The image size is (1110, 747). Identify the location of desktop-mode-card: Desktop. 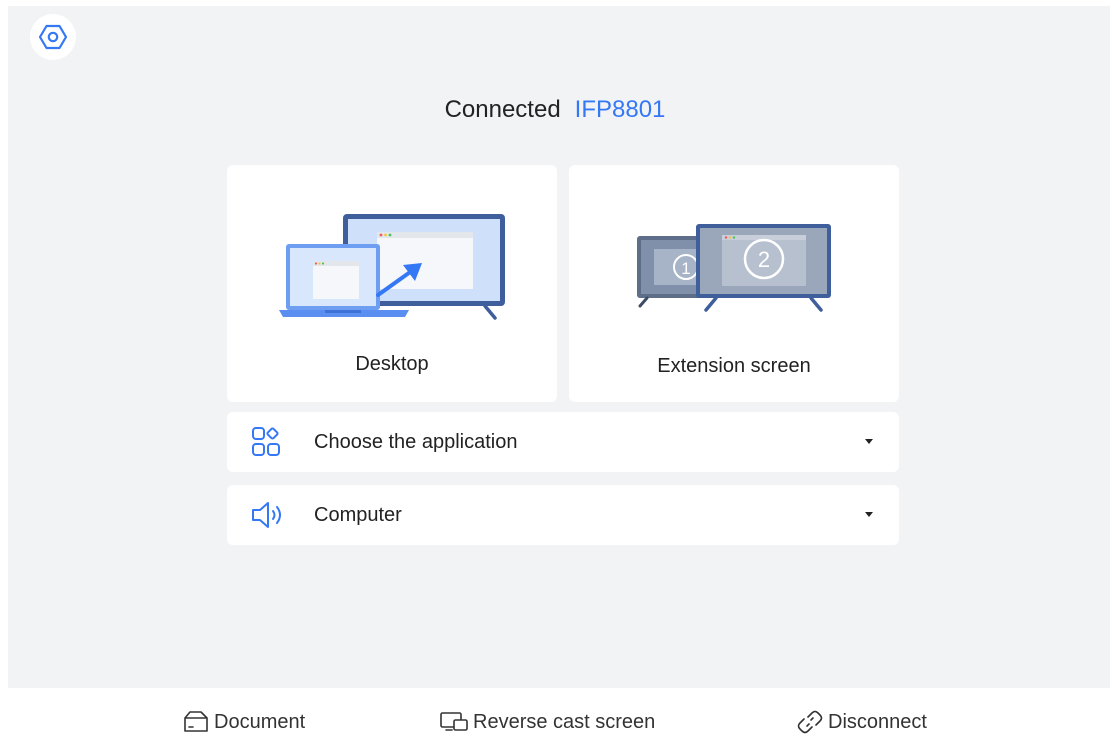
(392, 283).